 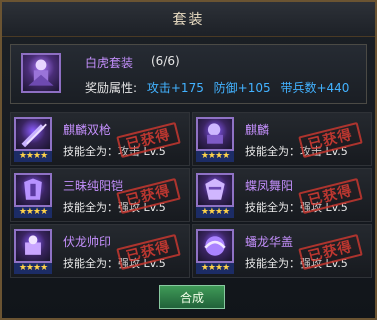 I want to click on item-name: 麒麟, so click(x=257, y=130).